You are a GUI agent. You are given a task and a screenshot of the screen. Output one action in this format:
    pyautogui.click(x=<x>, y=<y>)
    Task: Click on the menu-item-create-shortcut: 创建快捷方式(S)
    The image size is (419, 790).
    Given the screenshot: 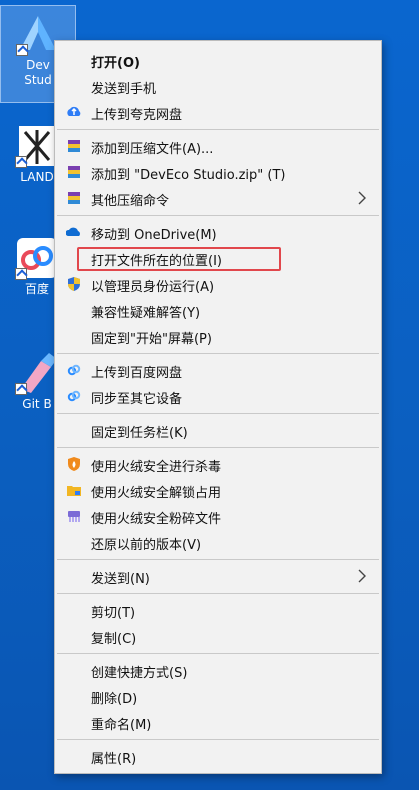 What is the action you would take?
    pyautogui.click(x=218, y=670)
    